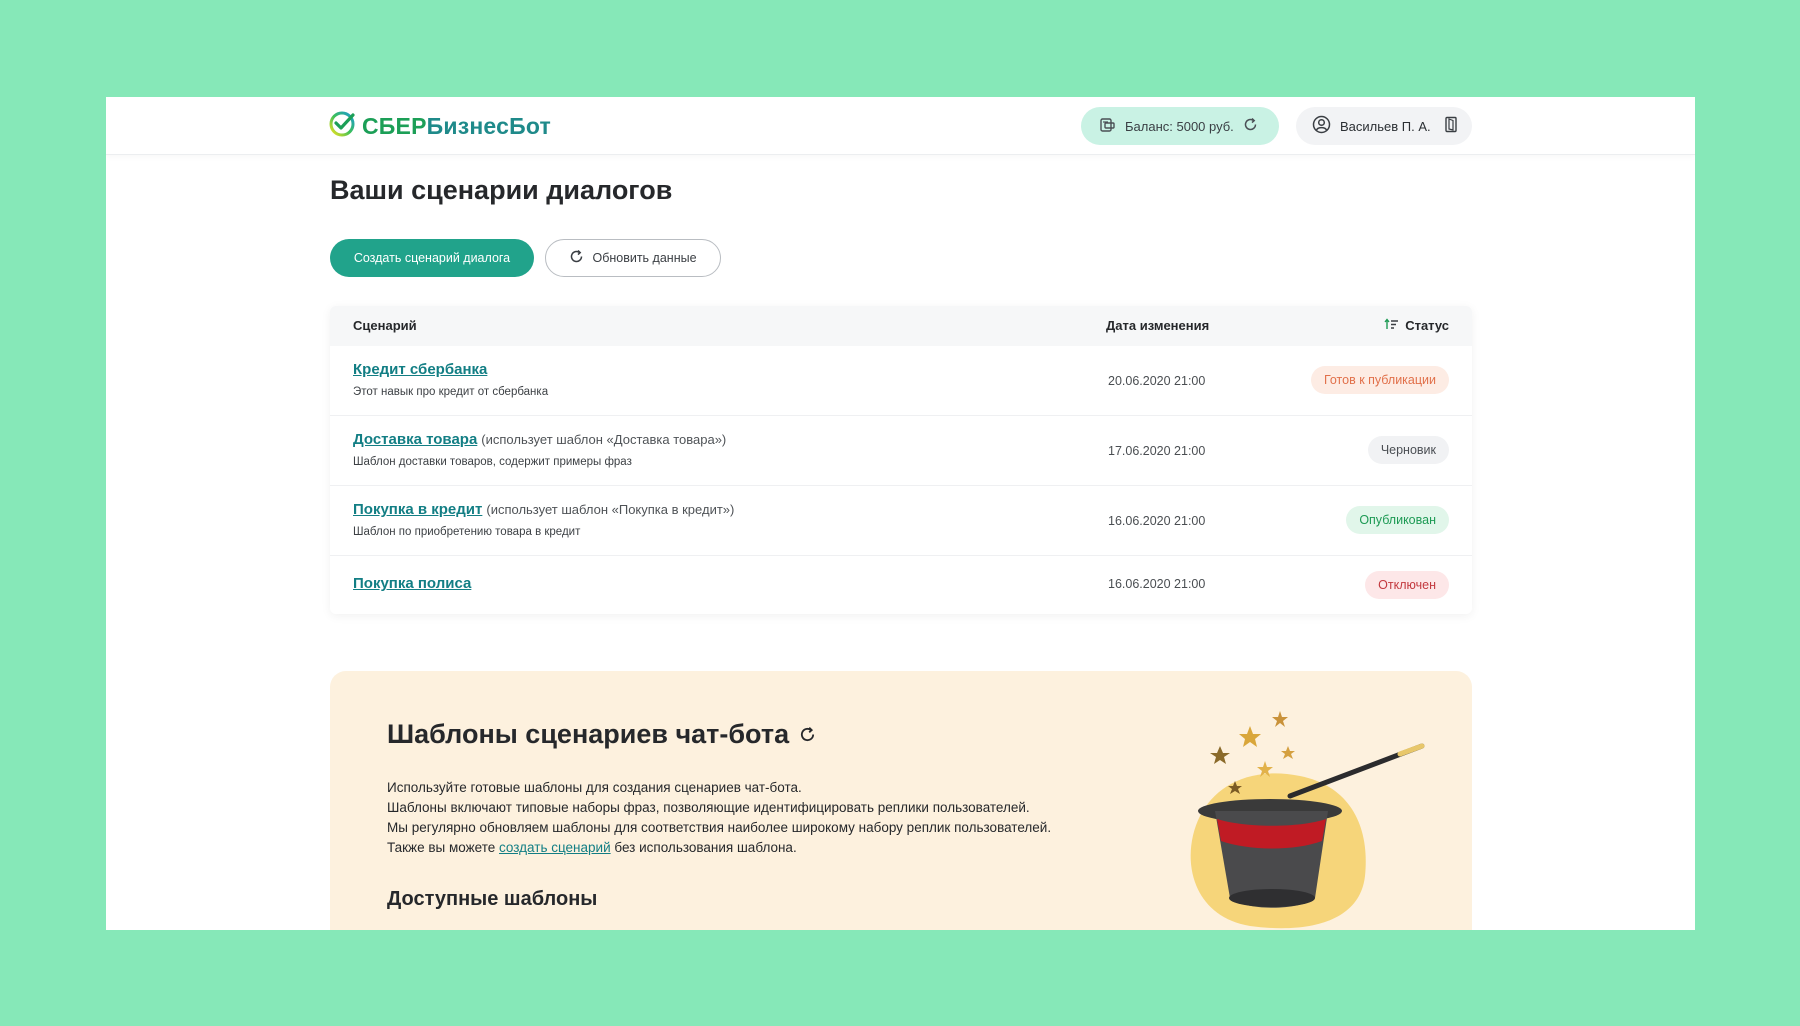 Image resolution: width=1800 pixels, height=1026 pixels. What do you see at coordinates (451, 392) in the screenshot?
I see `scenario-description: Этот навык про кредит от сбербанка` at bounding box center [451, 392].